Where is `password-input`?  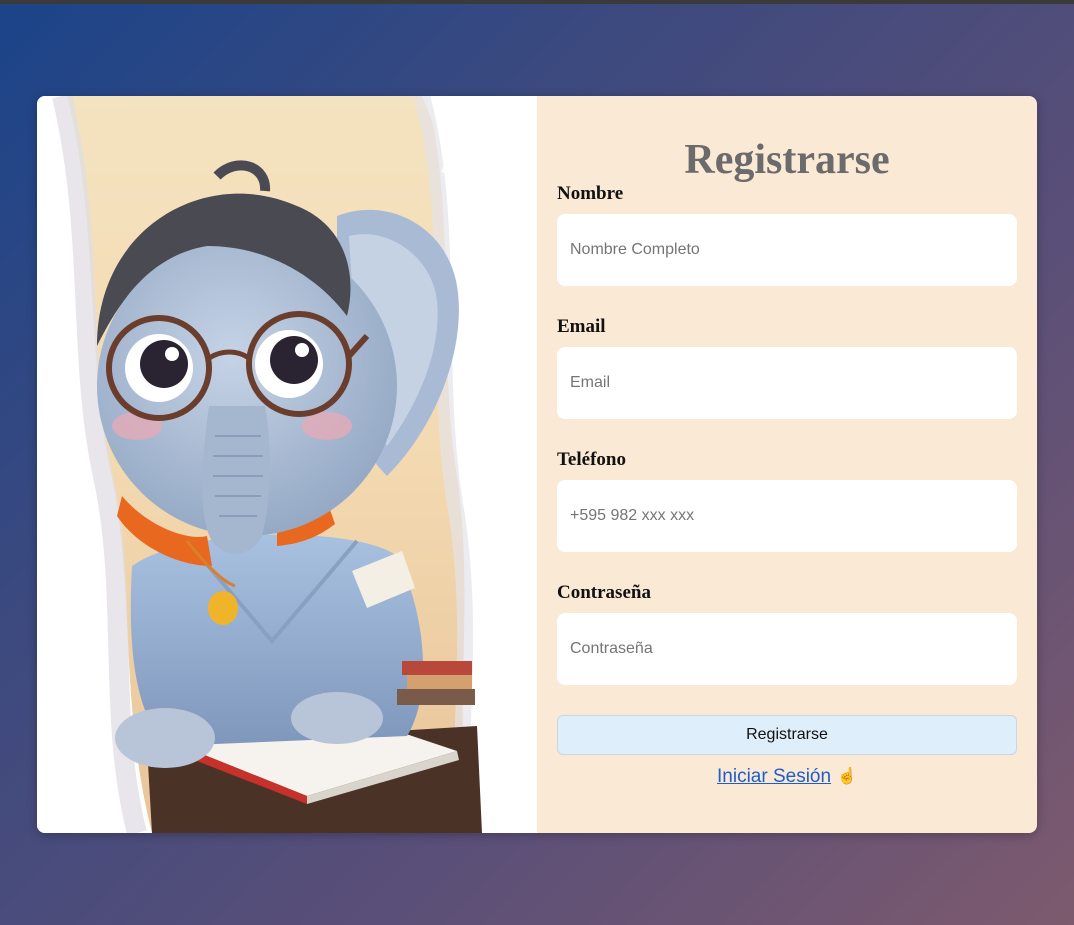 password-input is located at coordinates (787, 649).